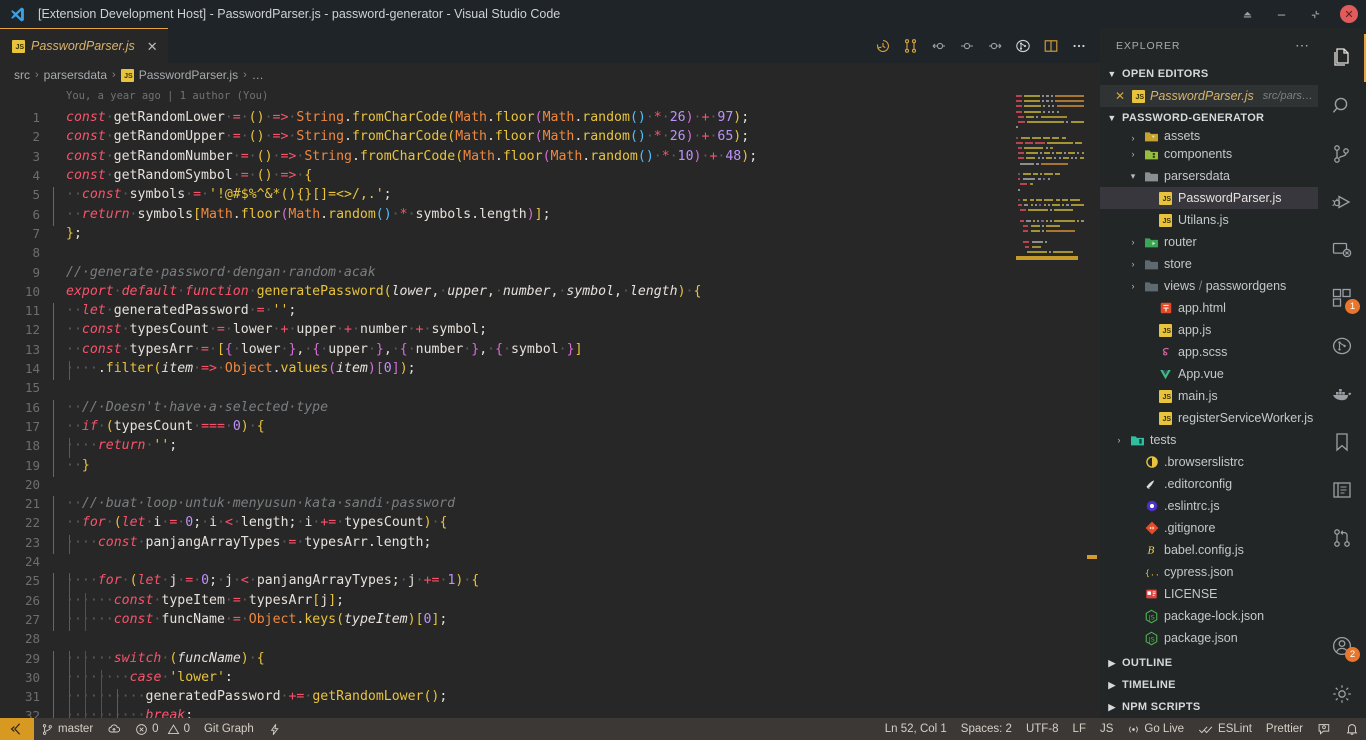 Image resolution: width=1366 pixels, height=740 pixels. What do you see at coordinates (1155, 729) in the screenshot?
I see `go-live-status: Go Live` at bounding box center [1155, 729].